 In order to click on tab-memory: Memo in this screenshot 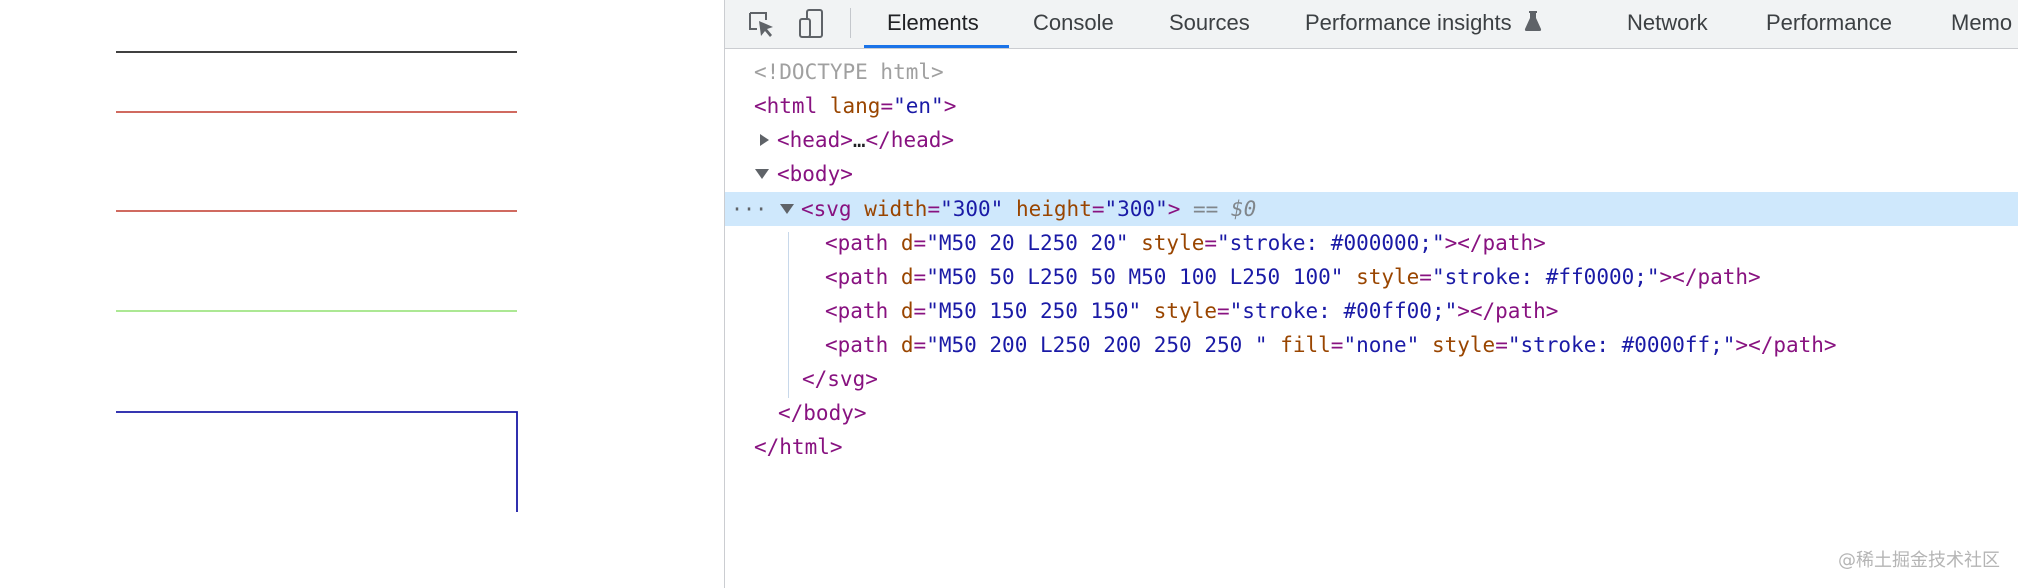, I will do `click(1981, 24)`.